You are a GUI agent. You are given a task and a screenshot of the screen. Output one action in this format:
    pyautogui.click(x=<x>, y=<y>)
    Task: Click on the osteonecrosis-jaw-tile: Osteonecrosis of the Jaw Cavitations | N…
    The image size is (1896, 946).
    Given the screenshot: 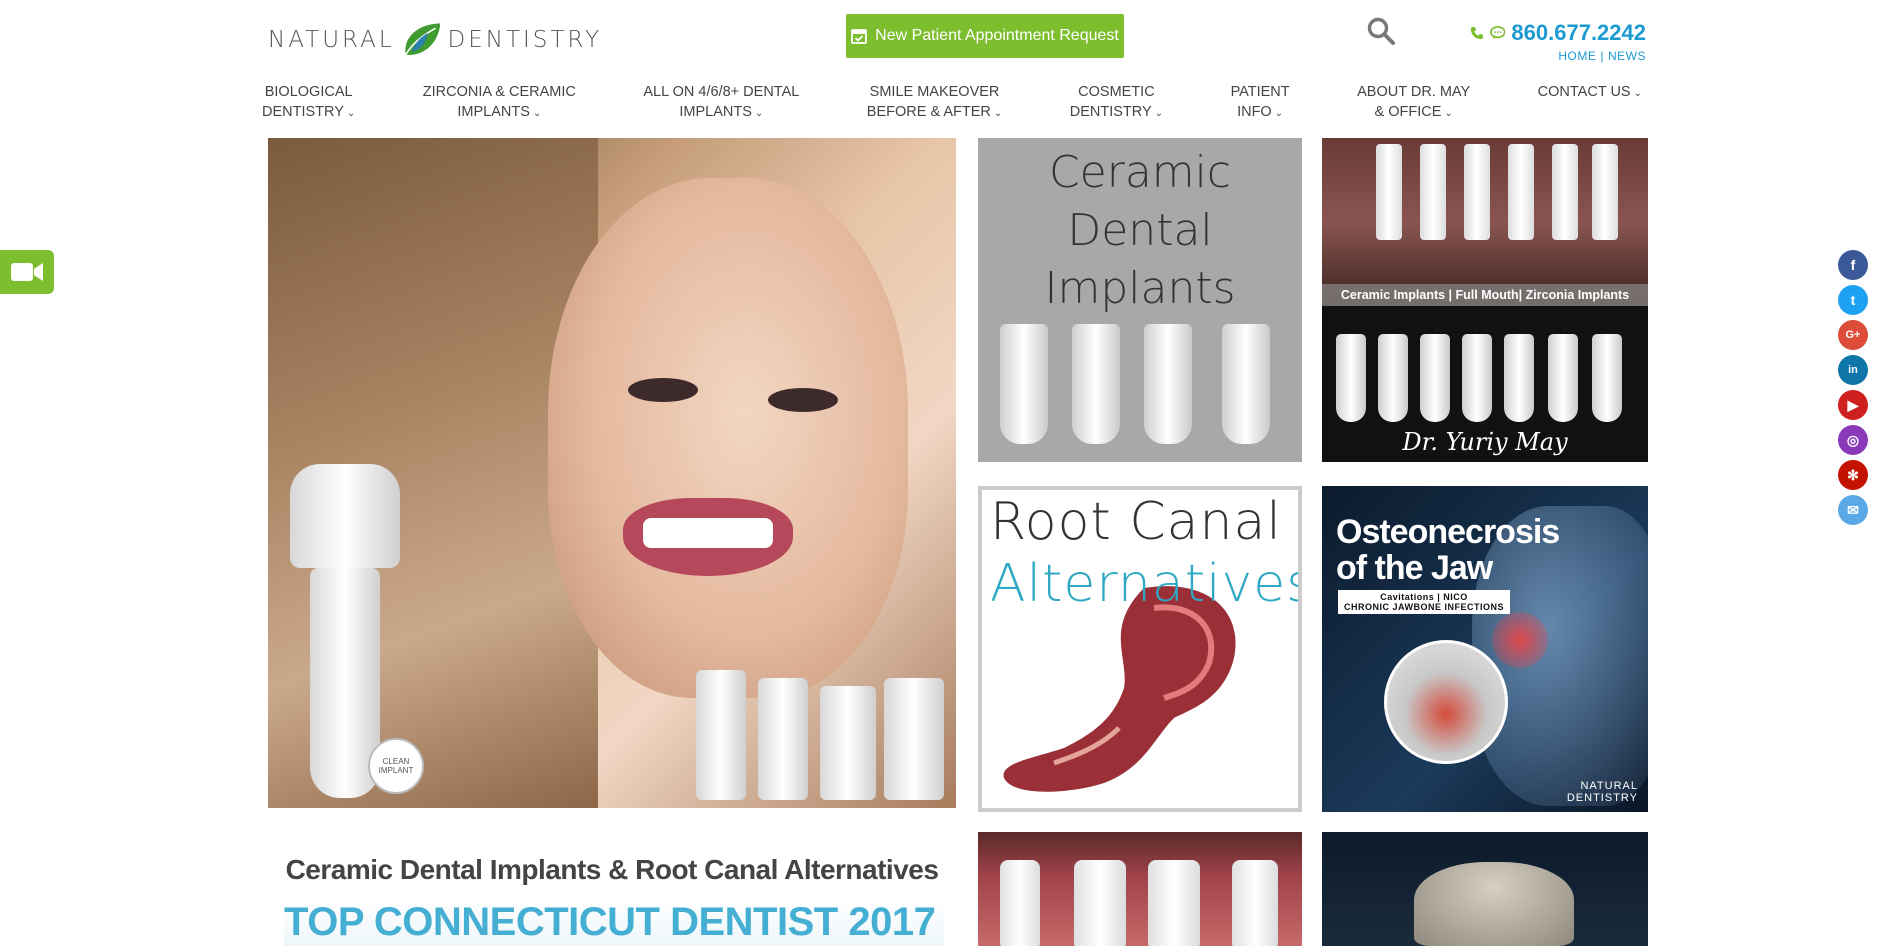 What is the action you would take?
    pyautogui.click(x=1485, y=649)
    